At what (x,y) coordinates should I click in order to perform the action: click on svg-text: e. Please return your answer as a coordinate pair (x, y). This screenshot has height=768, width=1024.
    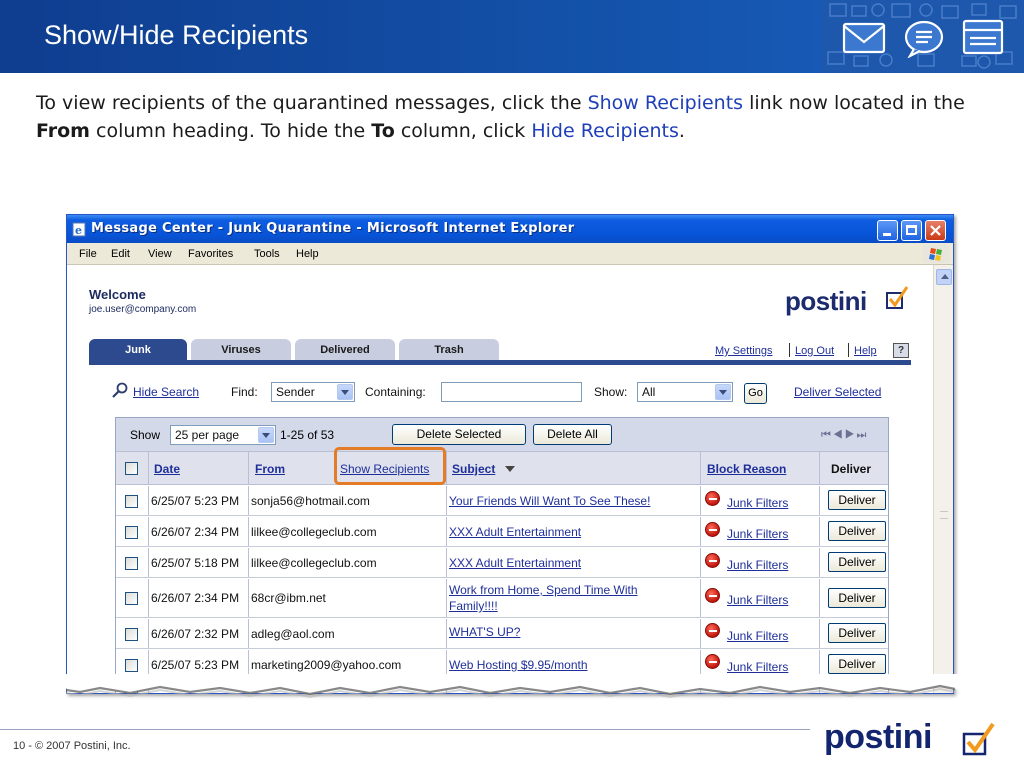
    Looking at the image, I should click on (78, 230).